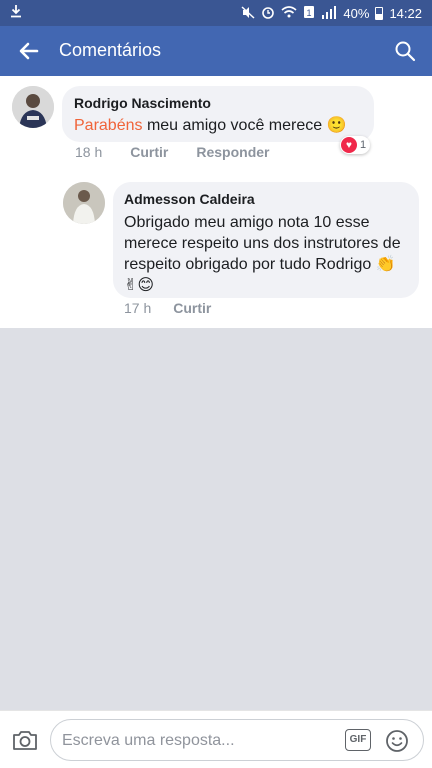  I want to click on back-arrow-icon, so click(29, 51).